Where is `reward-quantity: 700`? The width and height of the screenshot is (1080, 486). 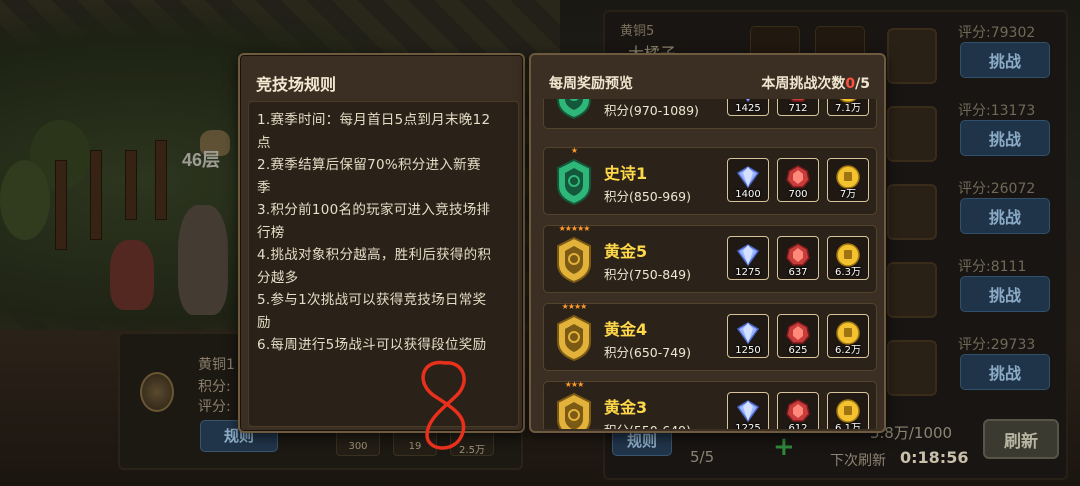 reward-quantity: 700 is located at coordinates (798, 194).